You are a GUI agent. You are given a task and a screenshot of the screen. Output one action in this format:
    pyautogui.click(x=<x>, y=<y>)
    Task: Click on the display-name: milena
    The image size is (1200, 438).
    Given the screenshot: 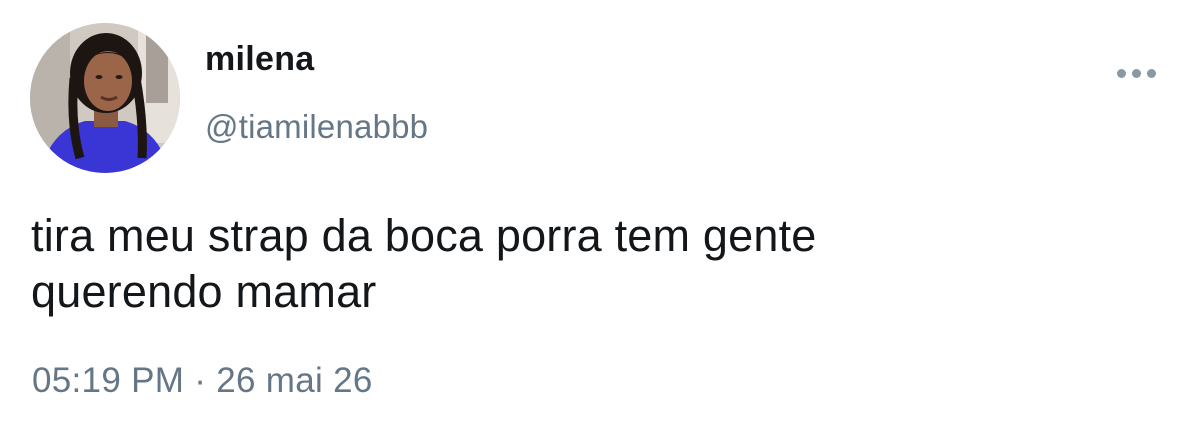 What is the action you would take?
    pyautogui.click(x=260, y=59)
    